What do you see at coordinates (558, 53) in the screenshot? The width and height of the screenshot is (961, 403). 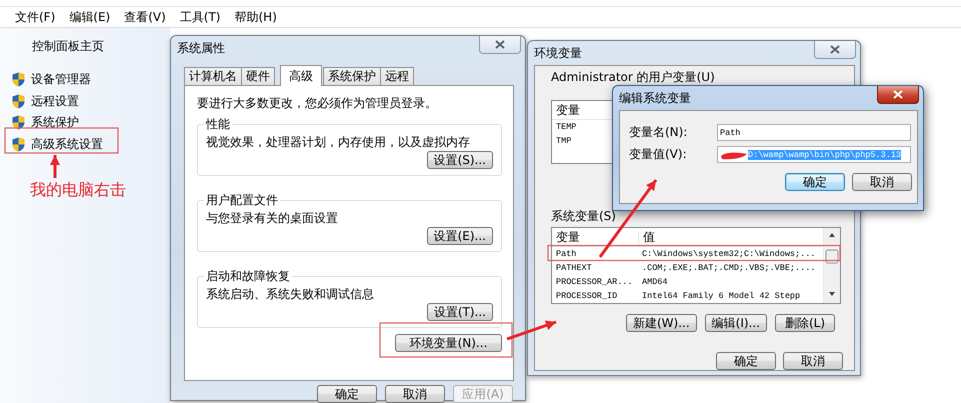 I see `window-title: 环境变量` at bounding box center [558, 53].